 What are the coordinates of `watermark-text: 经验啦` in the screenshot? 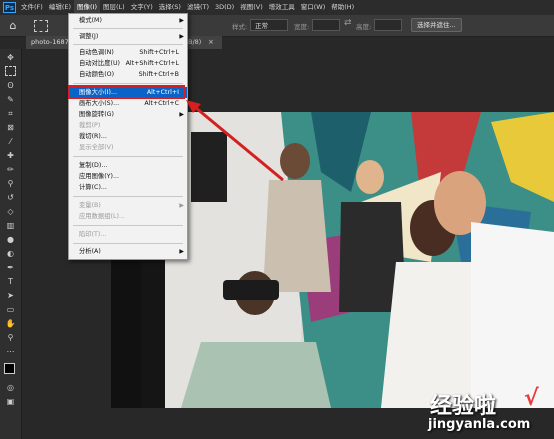 It's located at (463, 406).